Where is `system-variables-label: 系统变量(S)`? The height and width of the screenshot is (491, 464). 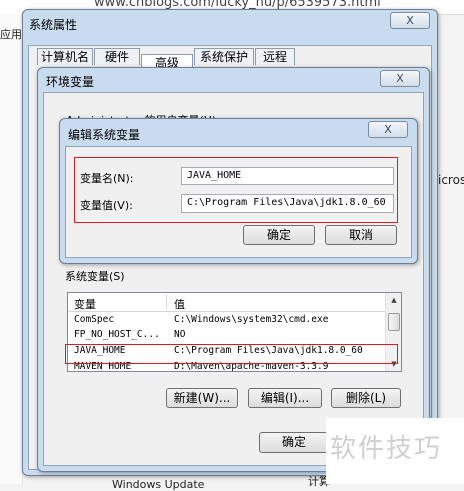 system-variables-label: 系统变量(S) is located at coordinates (95, 276).